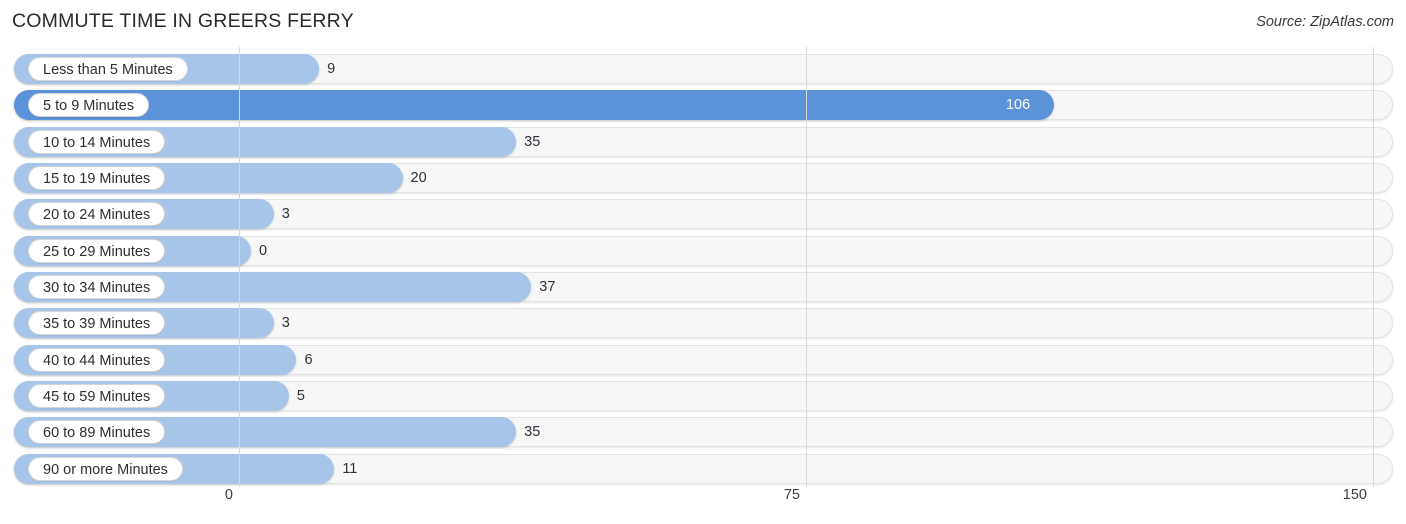  Describe the element at coordinates (703, 69) in the screenshot. I see `bar-row: Less than 5 Minutes 9` at that location.